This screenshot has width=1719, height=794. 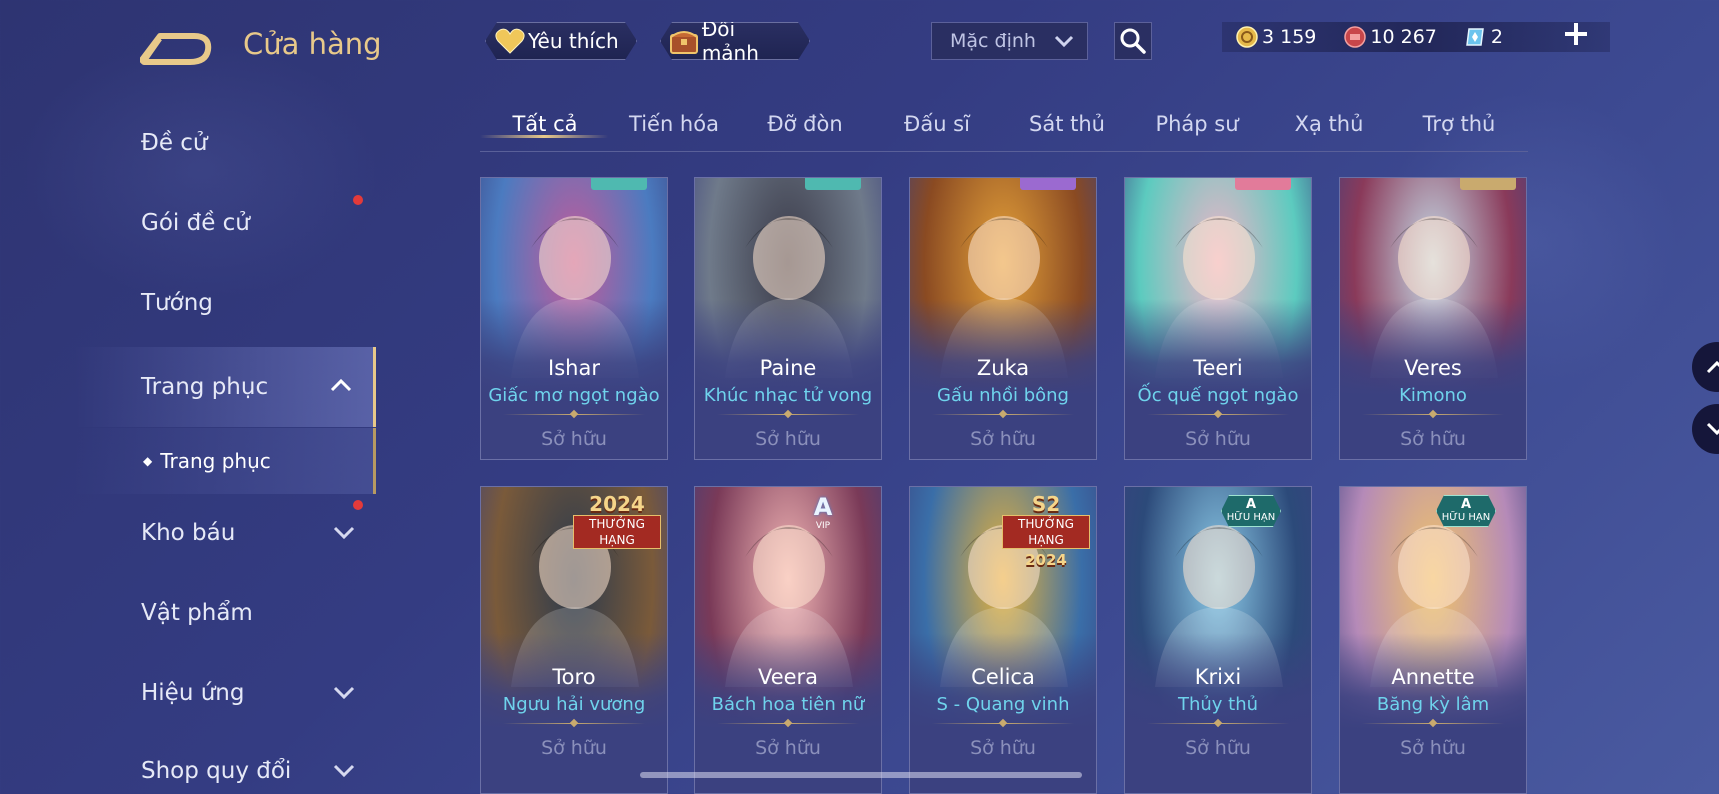 I want to click on search-button, so click(x=1133, y=41).